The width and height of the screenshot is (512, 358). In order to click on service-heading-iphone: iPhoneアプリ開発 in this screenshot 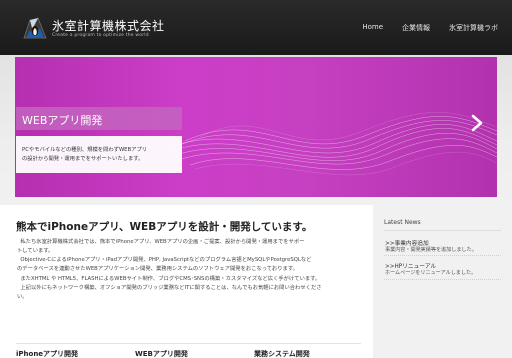, I will do `click(47, 353)`.